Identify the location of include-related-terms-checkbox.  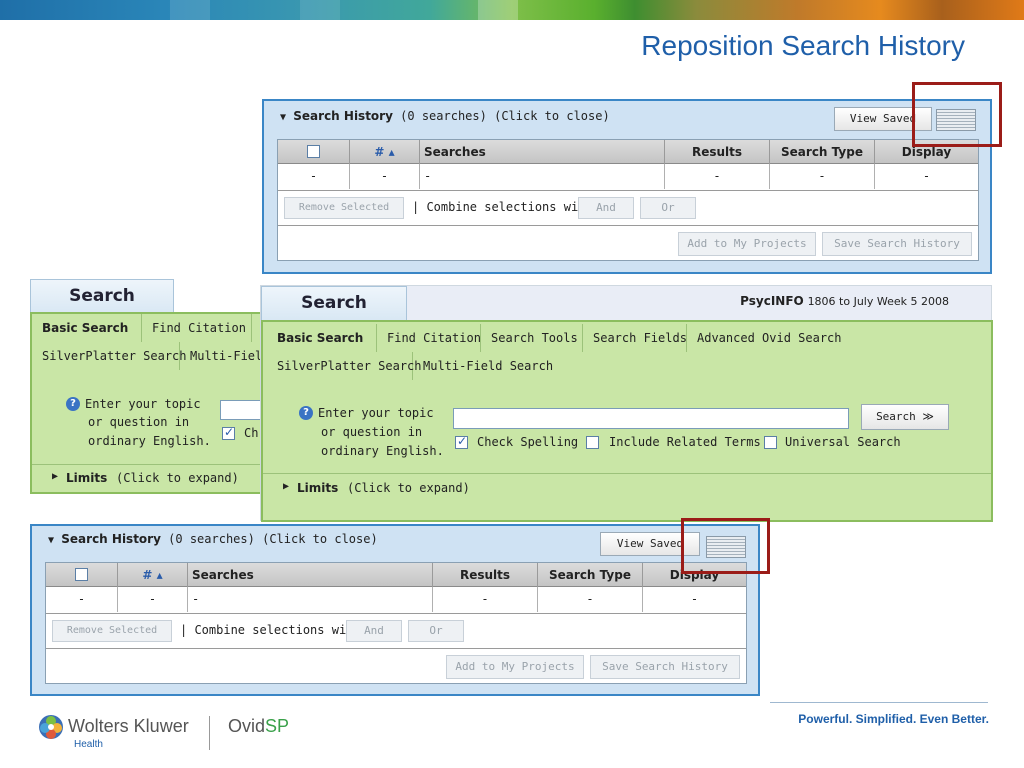
(592, 442).